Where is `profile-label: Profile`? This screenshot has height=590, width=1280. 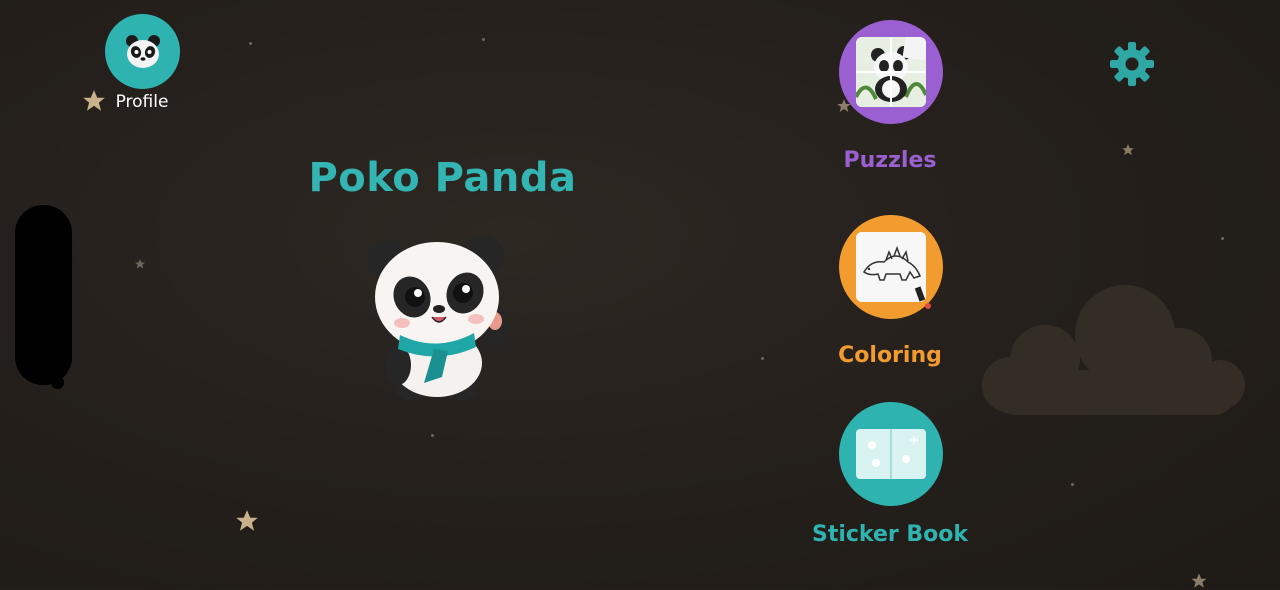
profile-label: Profile is located at coordinates (142, 102).